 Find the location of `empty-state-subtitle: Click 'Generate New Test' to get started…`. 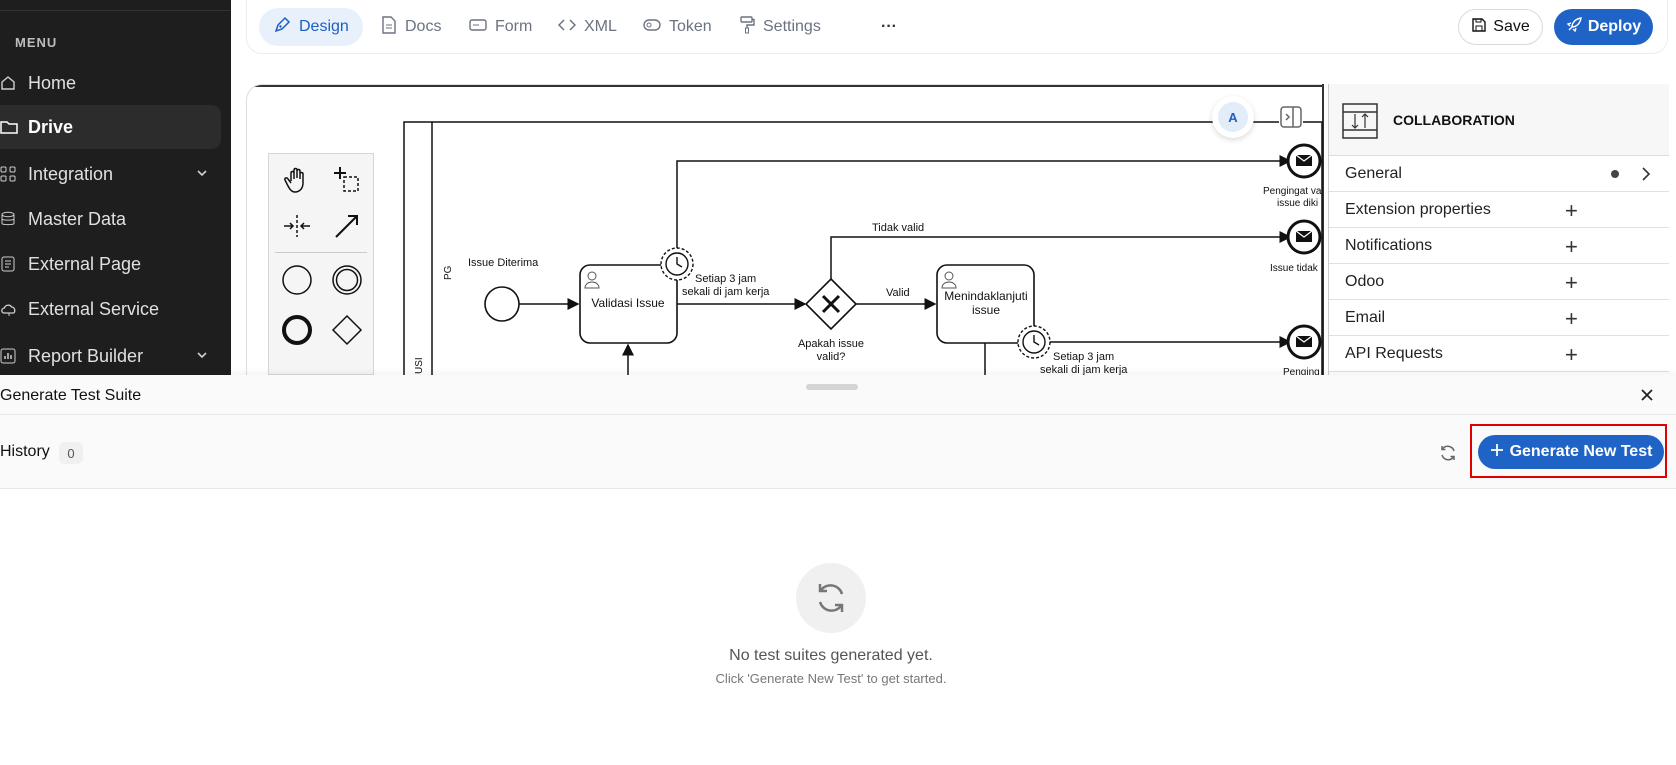

empty-state-subtitle: Click 'Generate New Test' to get started… is located at coordinates (831, 678).